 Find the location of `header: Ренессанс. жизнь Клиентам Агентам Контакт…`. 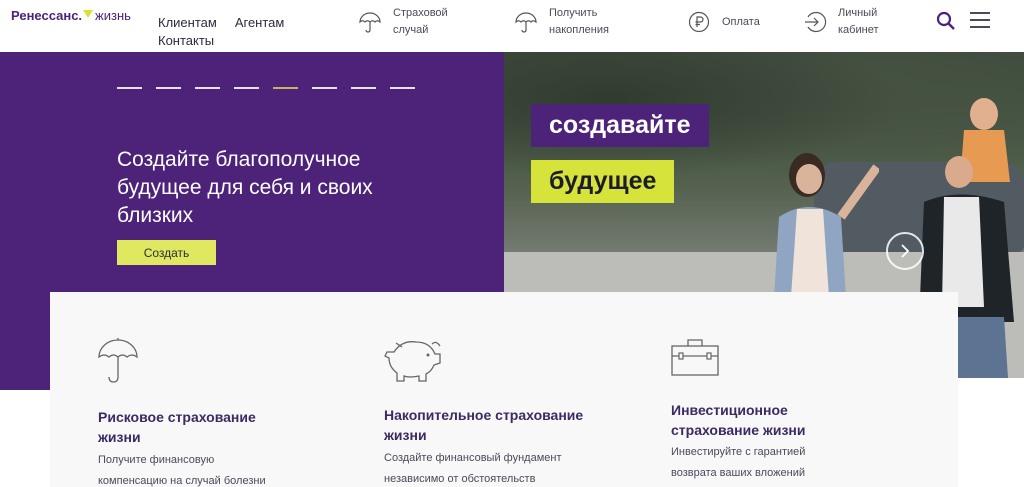

header: Ренессанс. жизнь Клиентам Агентам Контакт… is located at coordinates (512, 26).